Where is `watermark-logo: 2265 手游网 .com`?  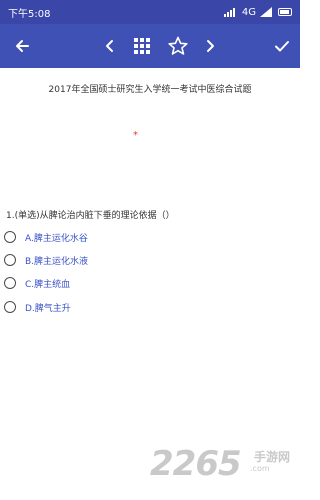
watermark-logo: 2265 手游网 .com is located at coordinates (223, 469).